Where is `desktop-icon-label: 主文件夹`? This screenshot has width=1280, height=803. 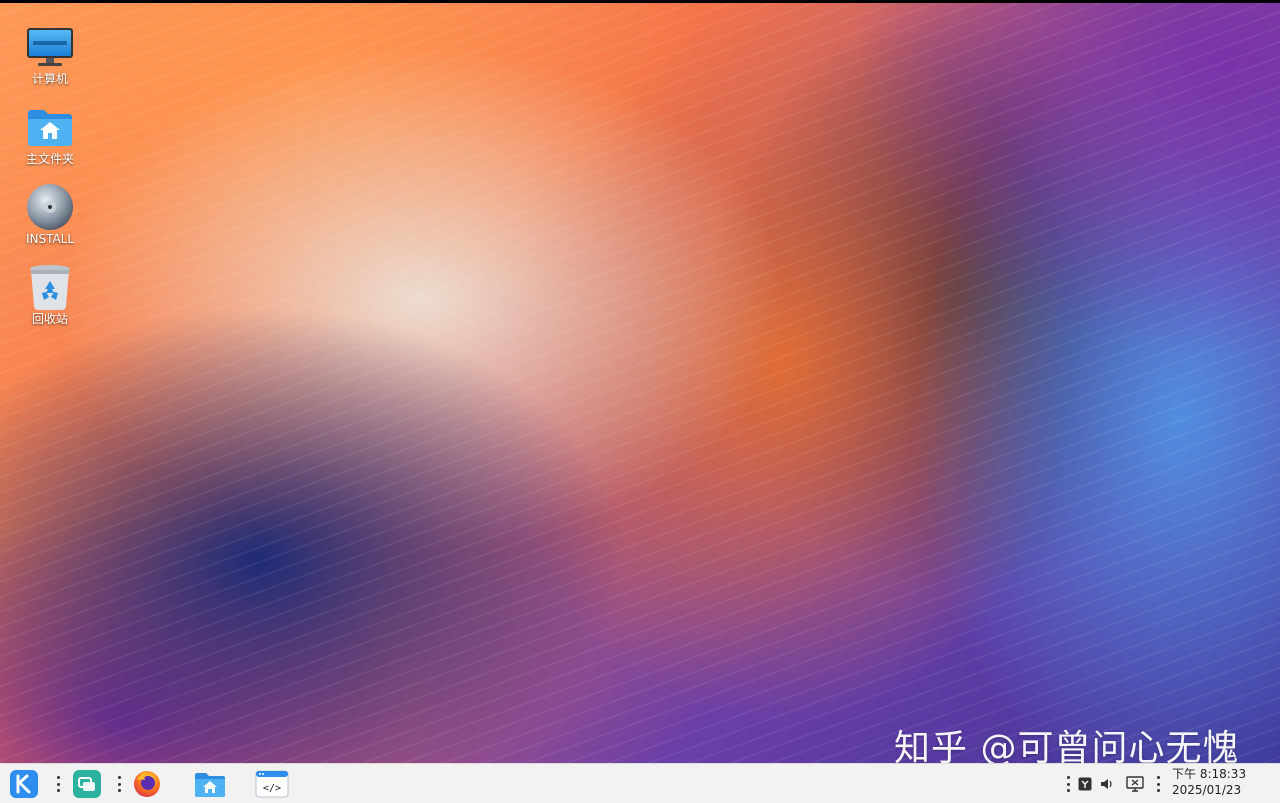
desktop-icon-label: 主文件夹 is located at coordinates (49, 159).